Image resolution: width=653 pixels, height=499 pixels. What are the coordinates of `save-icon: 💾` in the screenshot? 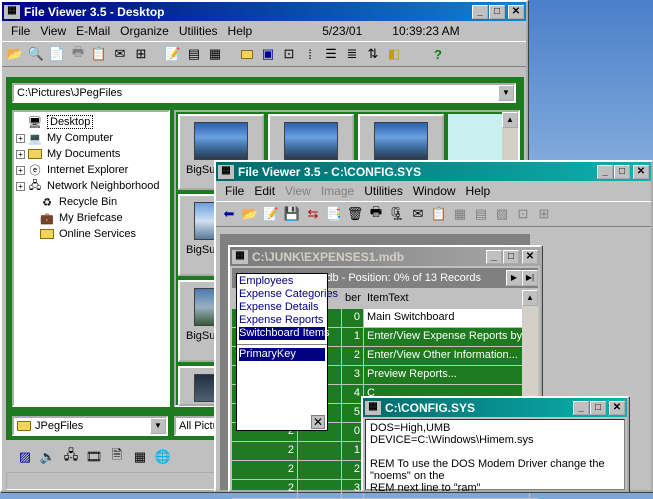 It's located at (292, 214).